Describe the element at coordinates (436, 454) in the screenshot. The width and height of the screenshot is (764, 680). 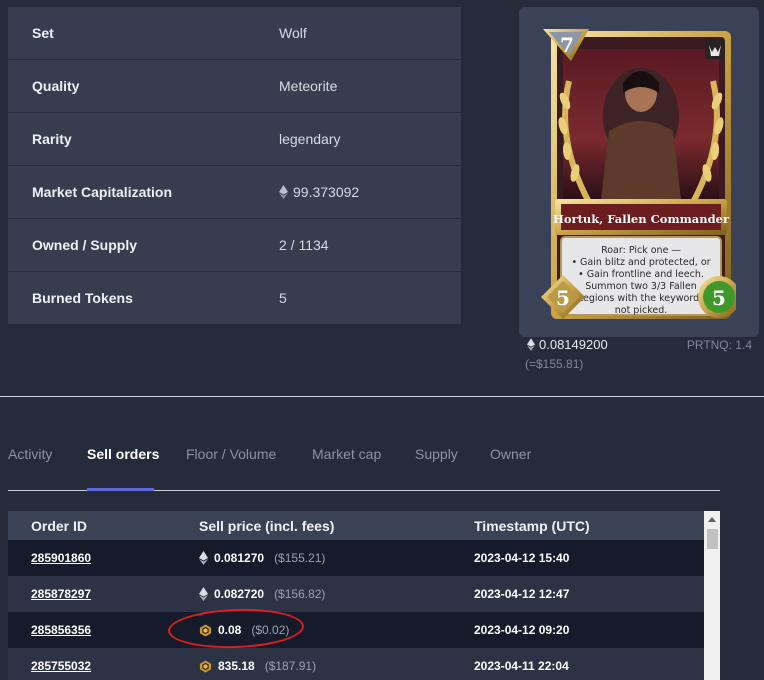
I see `tab-supply: Supply` at that location.